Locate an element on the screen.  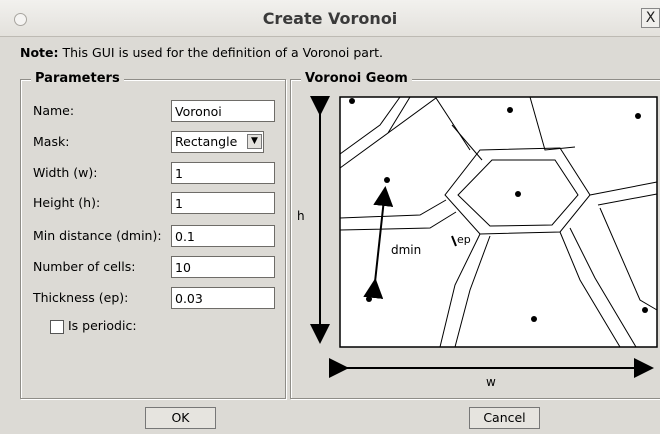
periodic-label: Is periodic: is located at coordinates (102, 325).